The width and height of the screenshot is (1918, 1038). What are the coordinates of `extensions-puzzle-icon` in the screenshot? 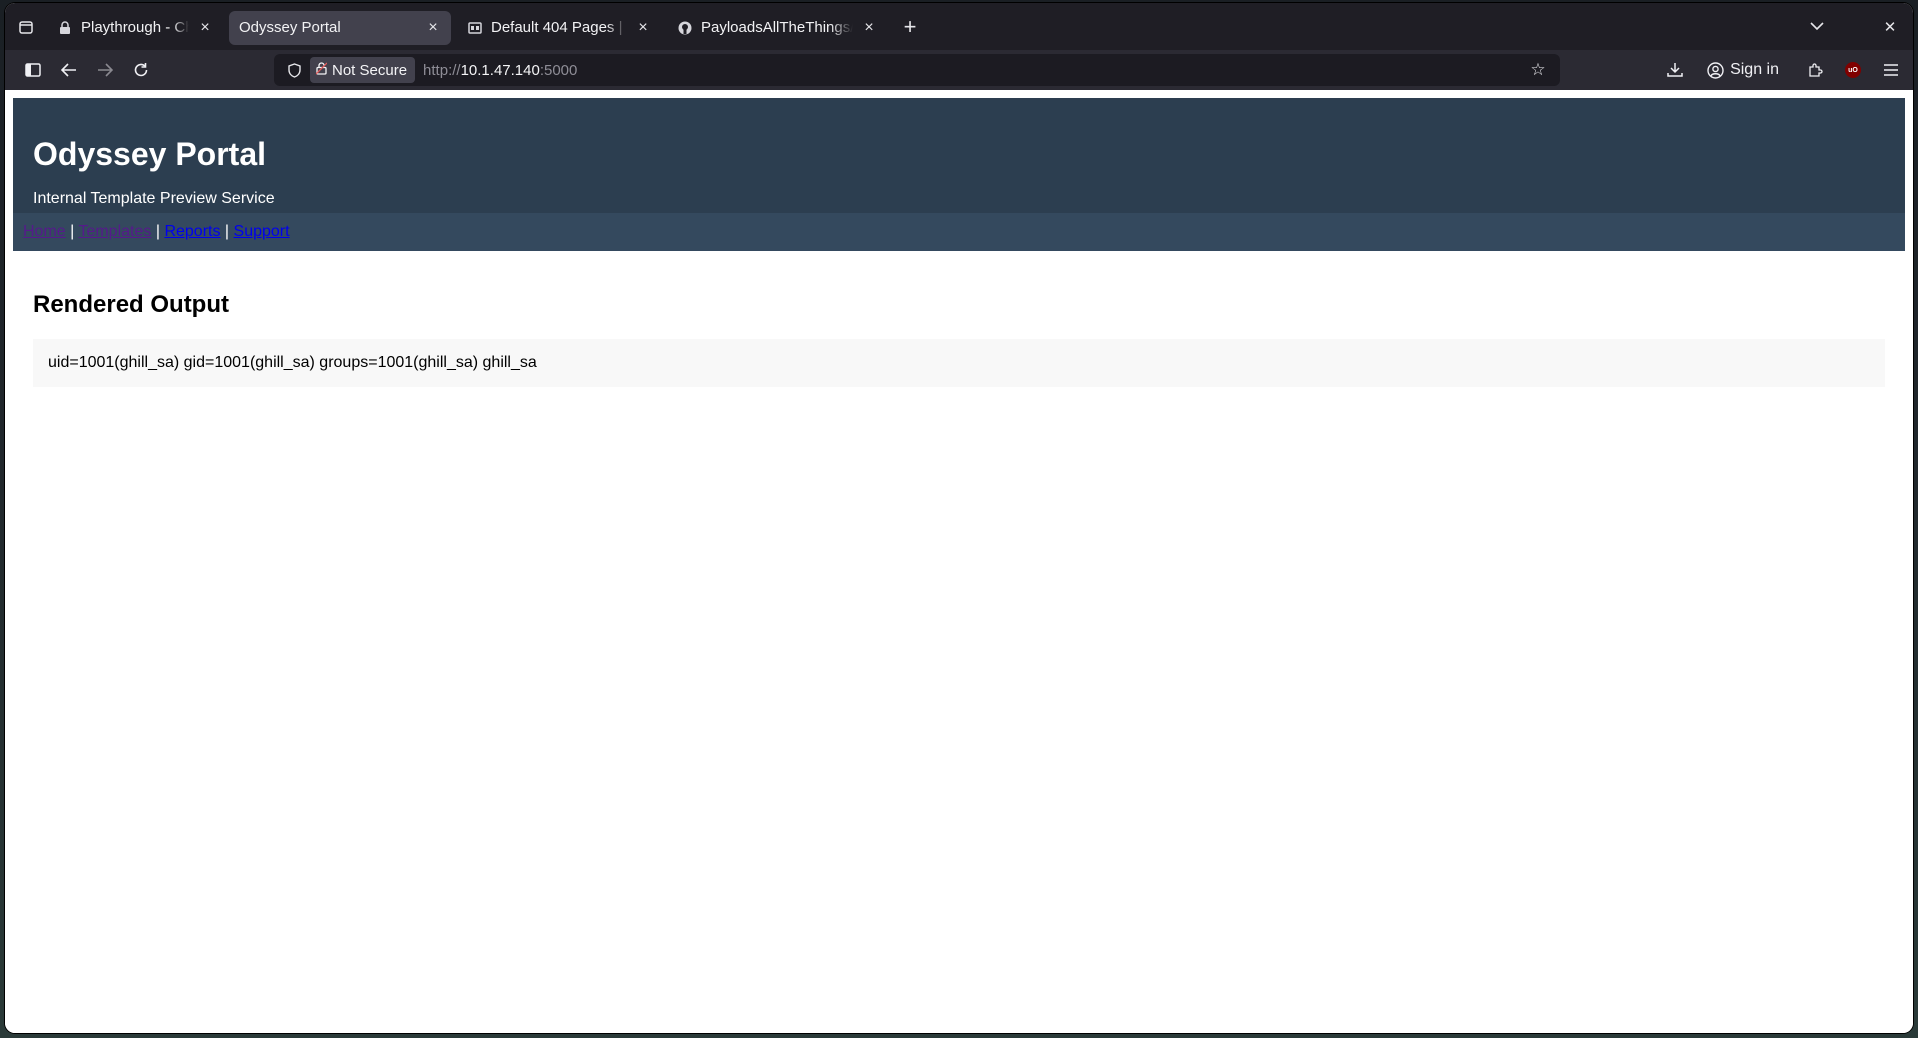 It's located at (1809, 70).